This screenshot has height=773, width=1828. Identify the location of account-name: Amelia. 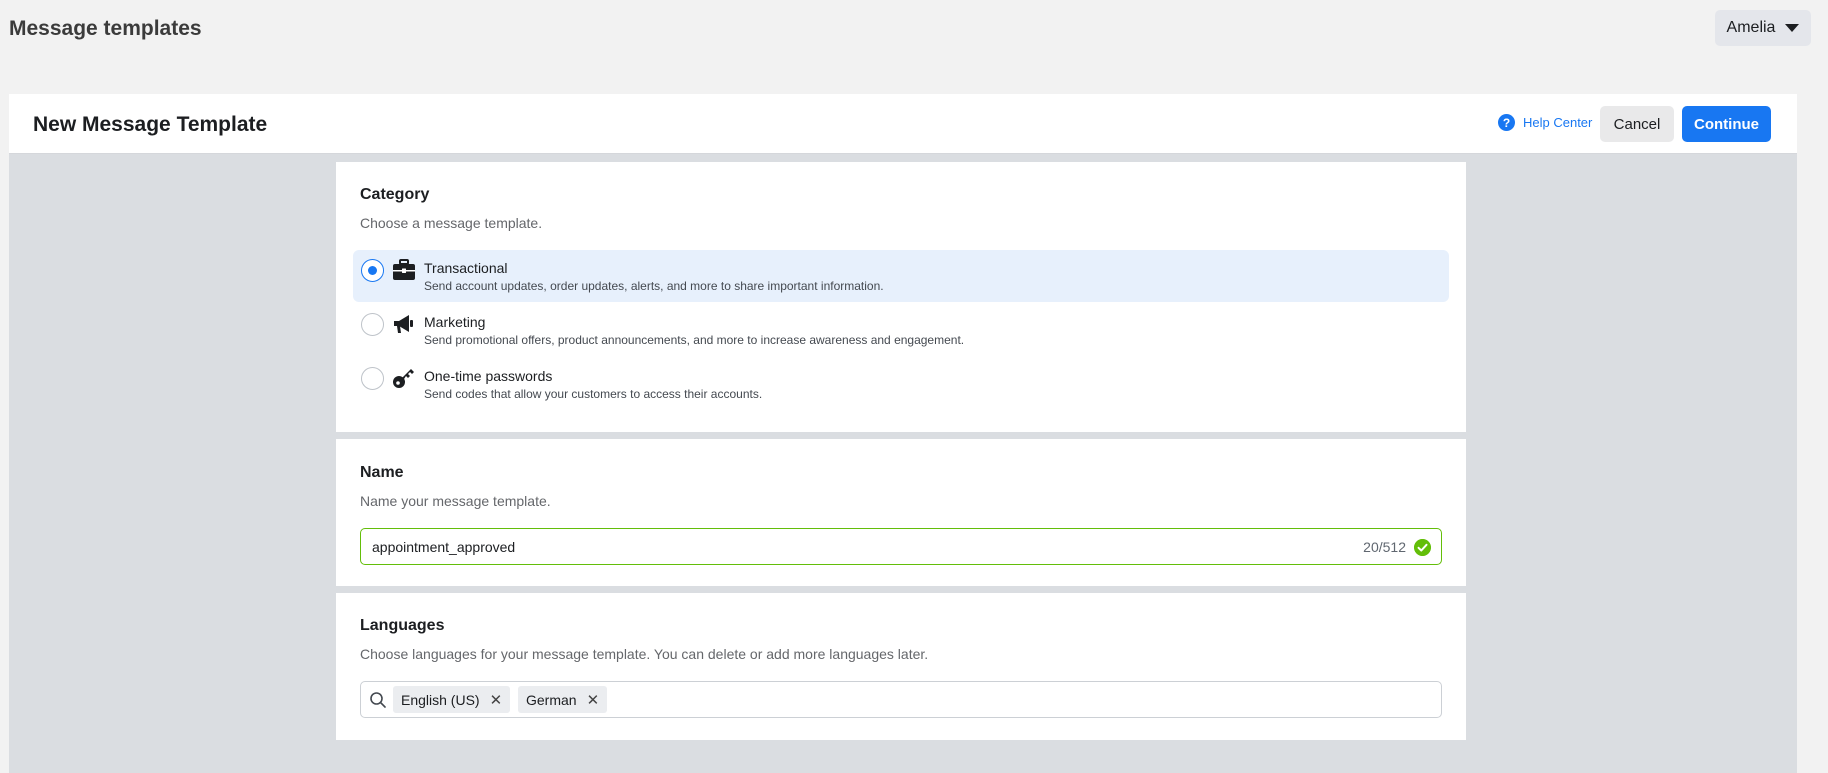
(1751, 27).